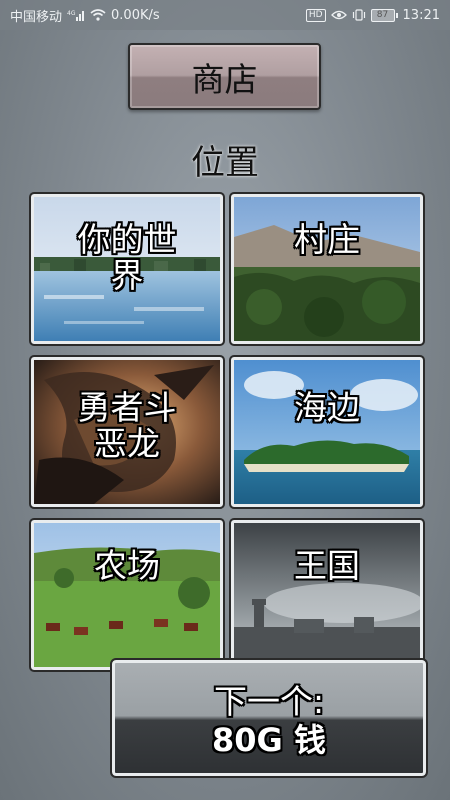 The image size is (450, 800). I want to click on hd-icon: HD, so click(315, 15).